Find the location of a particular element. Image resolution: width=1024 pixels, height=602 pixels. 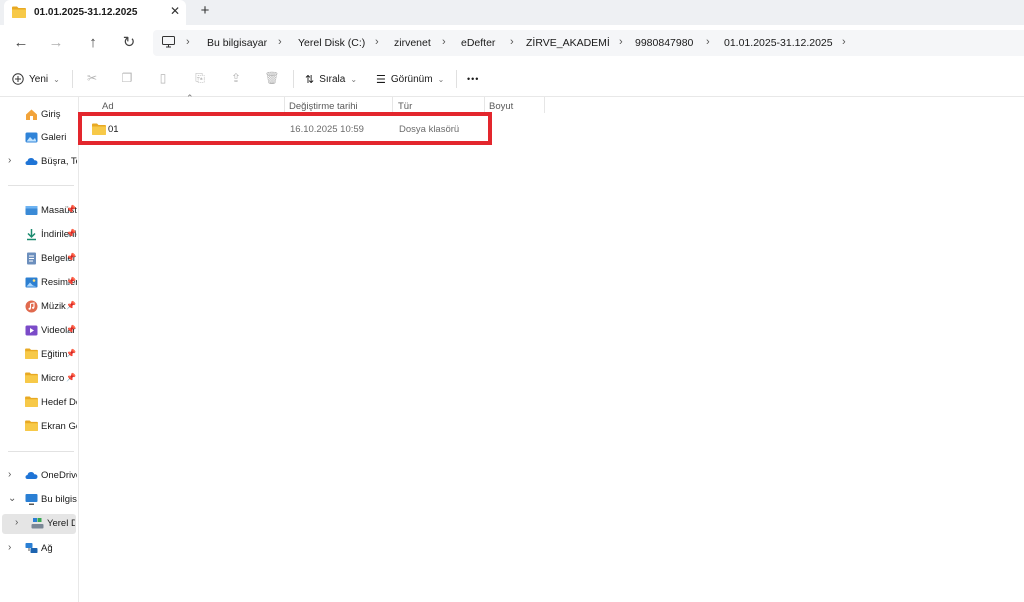

tab-current-folder: 01.01.2025-31.12.2025 ✕ is located at coordinates (95, 12).